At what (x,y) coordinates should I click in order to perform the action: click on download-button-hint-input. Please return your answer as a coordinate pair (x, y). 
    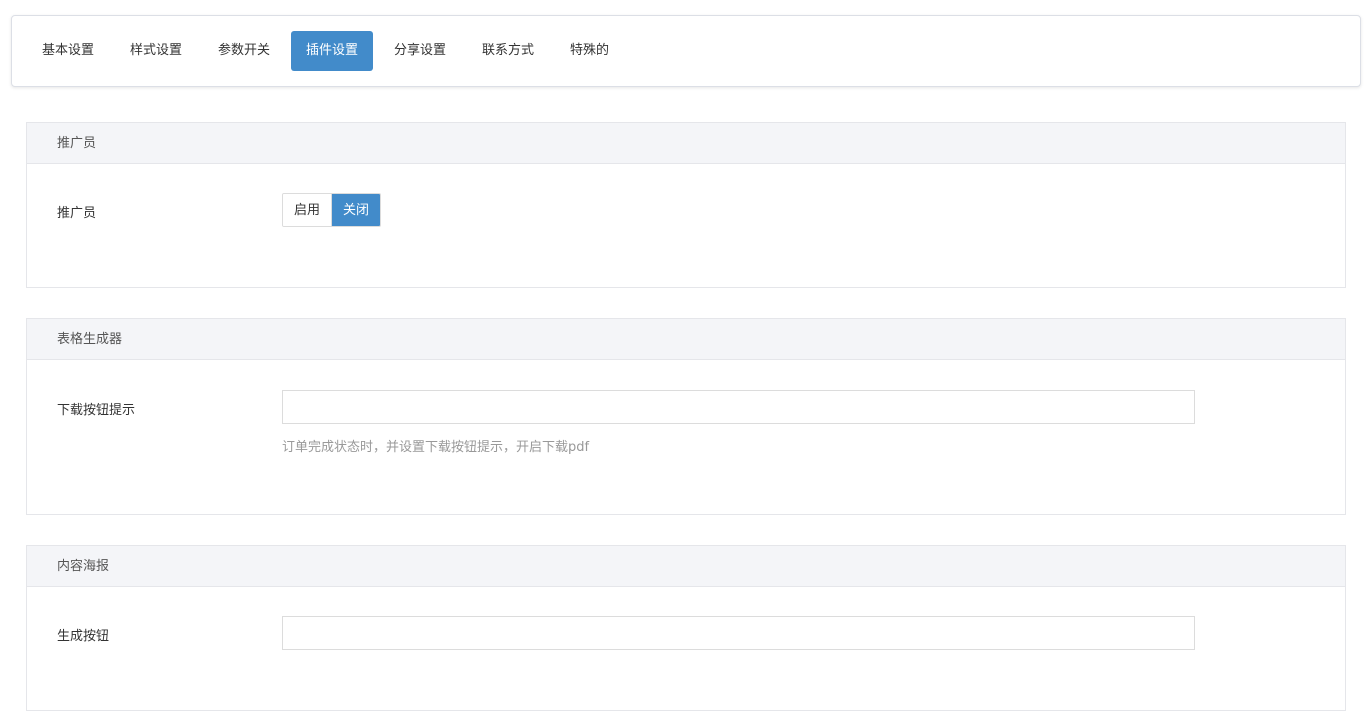
    Looking at the image, I should click on (738, 407).